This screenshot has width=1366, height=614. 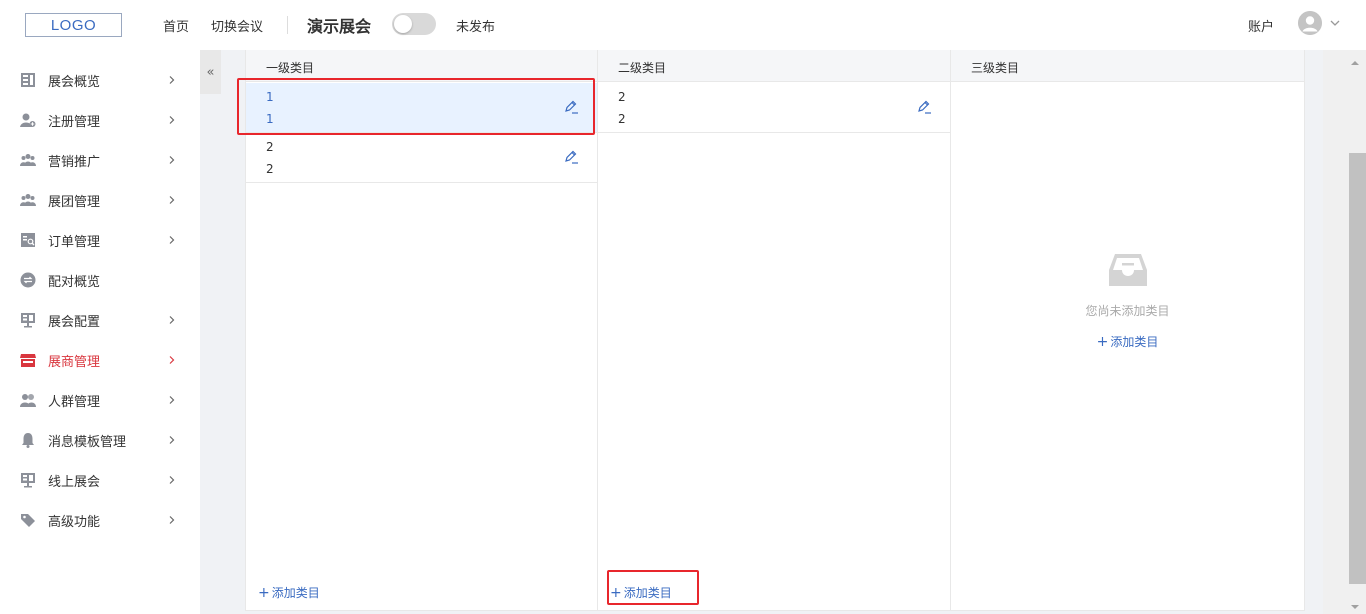 I want to click on add-level3-category-button: + 添加类目, so click(x=1127, y=341).